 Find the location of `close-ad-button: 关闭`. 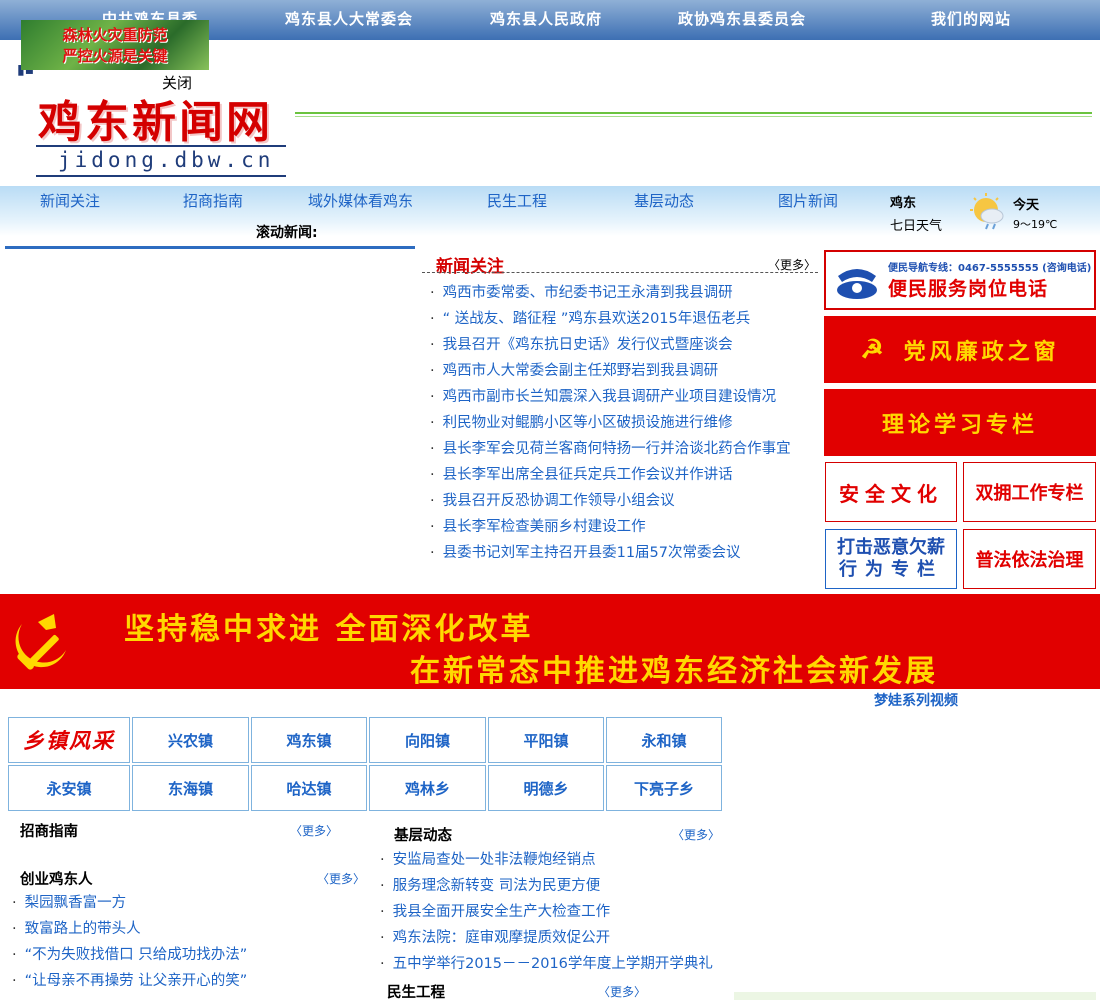

close-ad-button: 关闭 is located at coordinates (177, 82).